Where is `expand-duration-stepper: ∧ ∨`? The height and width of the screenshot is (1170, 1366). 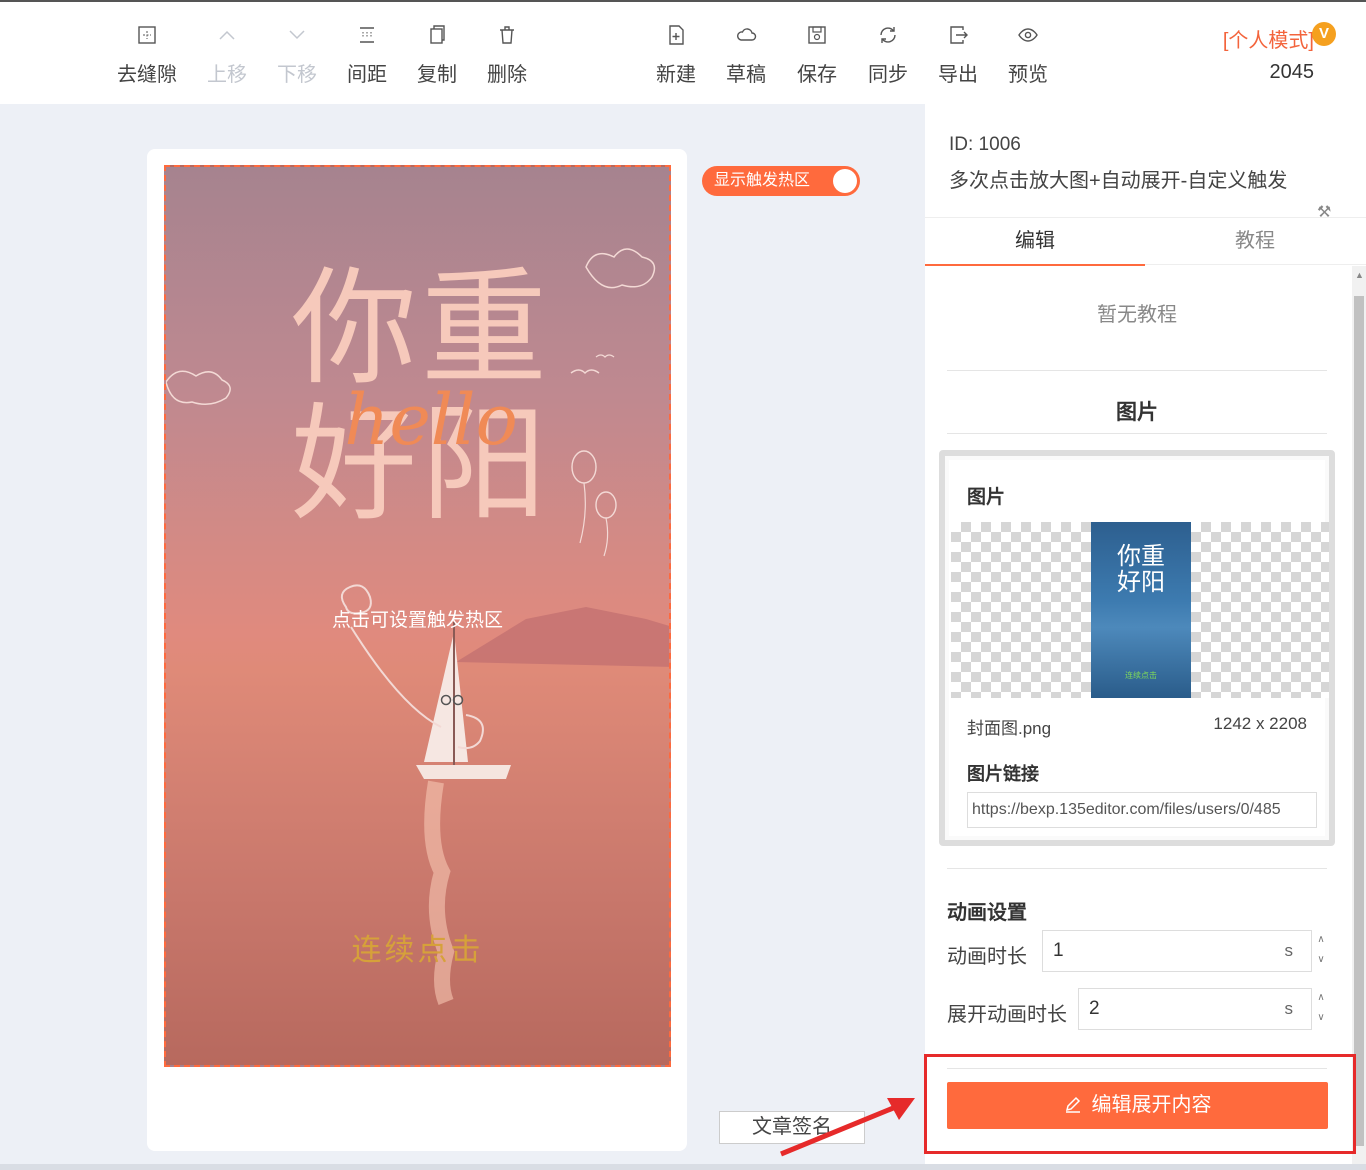
expand-duration-stepper: ∧ ∨ is located at coordinates (1321, 1009).